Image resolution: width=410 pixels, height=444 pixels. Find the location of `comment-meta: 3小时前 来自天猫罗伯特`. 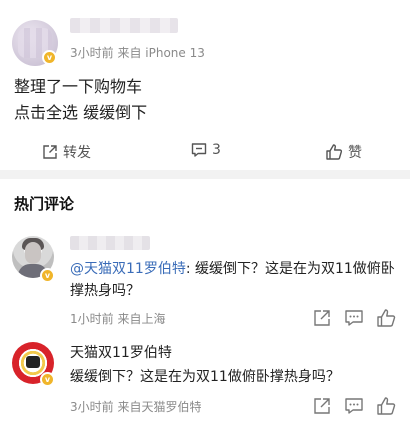

comment-meta: 3小时前 来自天猫罗伯特 is located at coordinates (136, 407).